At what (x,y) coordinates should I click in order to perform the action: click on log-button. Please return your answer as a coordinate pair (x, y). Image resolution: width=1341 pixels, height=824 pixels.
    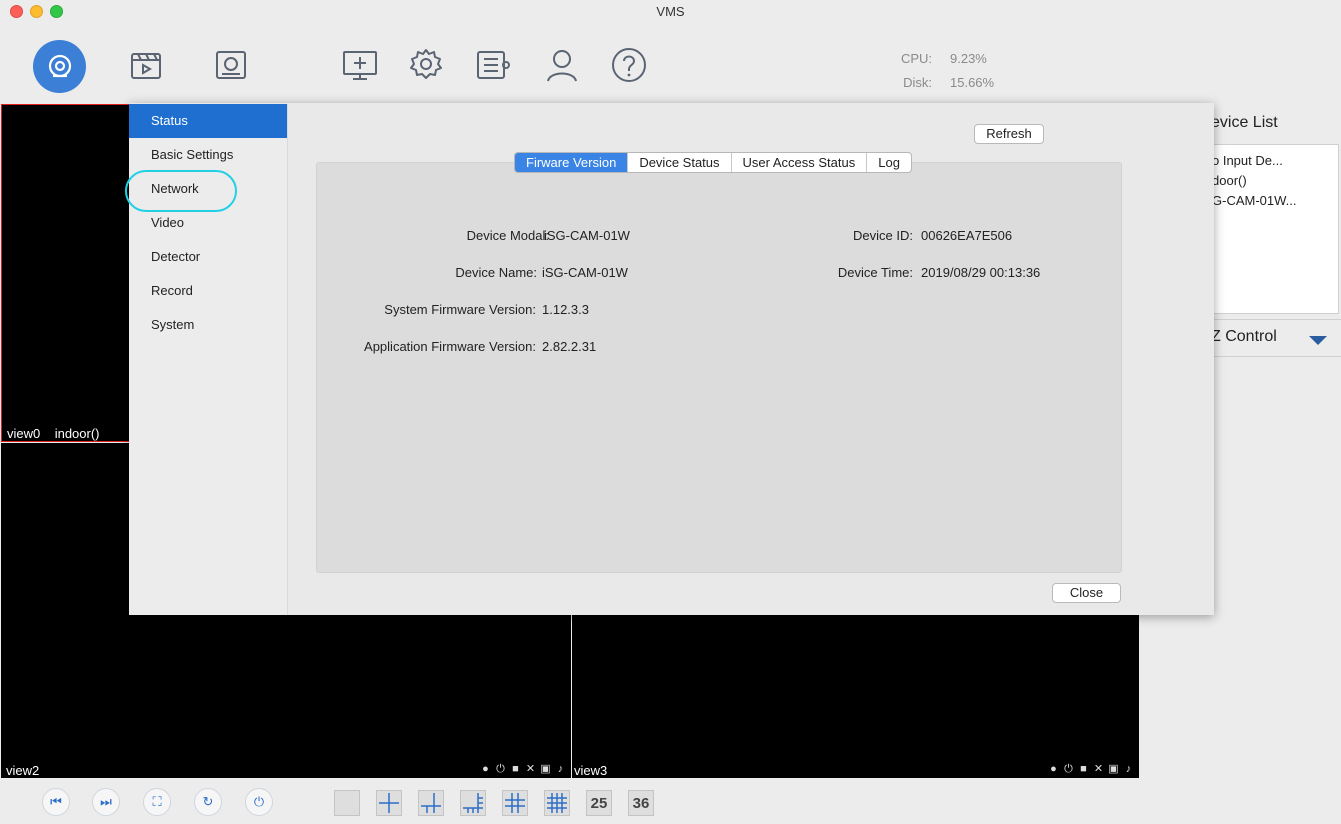
    Looking at the image, I should click on (493, 65).